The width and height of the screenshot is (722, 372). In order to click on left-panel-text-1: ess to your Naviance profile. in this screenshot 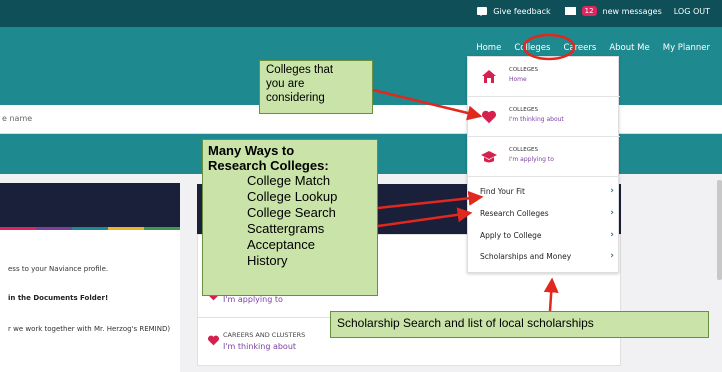, I will do `click(58, 269)`.